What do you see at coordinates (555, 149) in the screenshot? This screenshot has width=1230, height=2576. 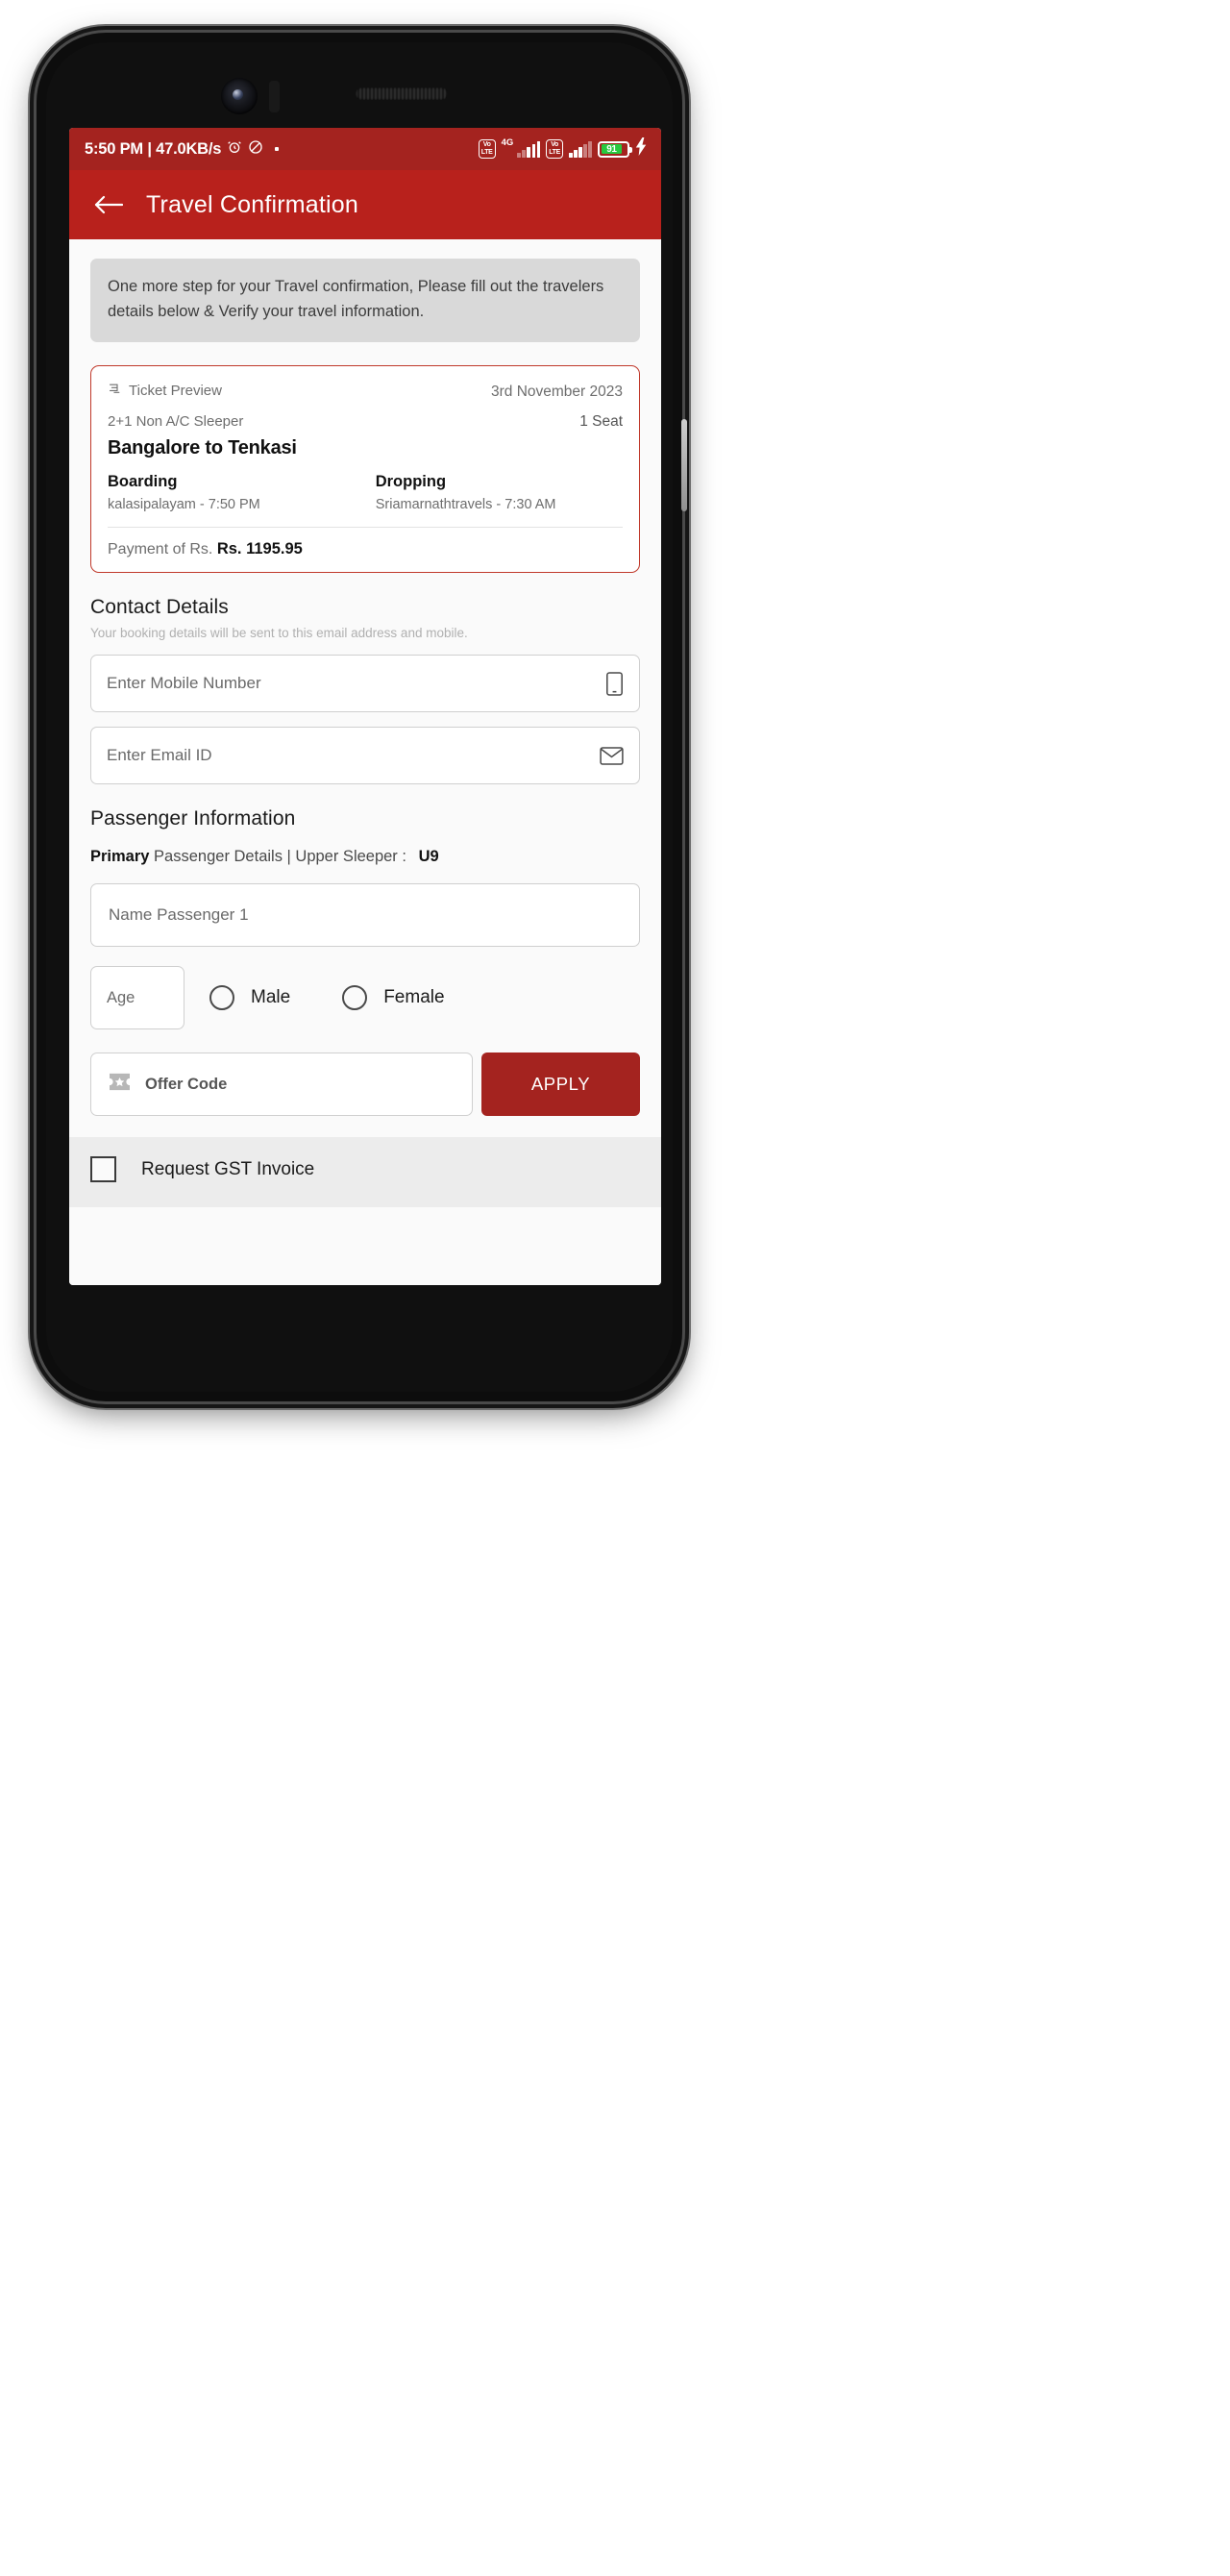 I see `volte-icon-2: Vo LTE` at bounding box center [555, 149].